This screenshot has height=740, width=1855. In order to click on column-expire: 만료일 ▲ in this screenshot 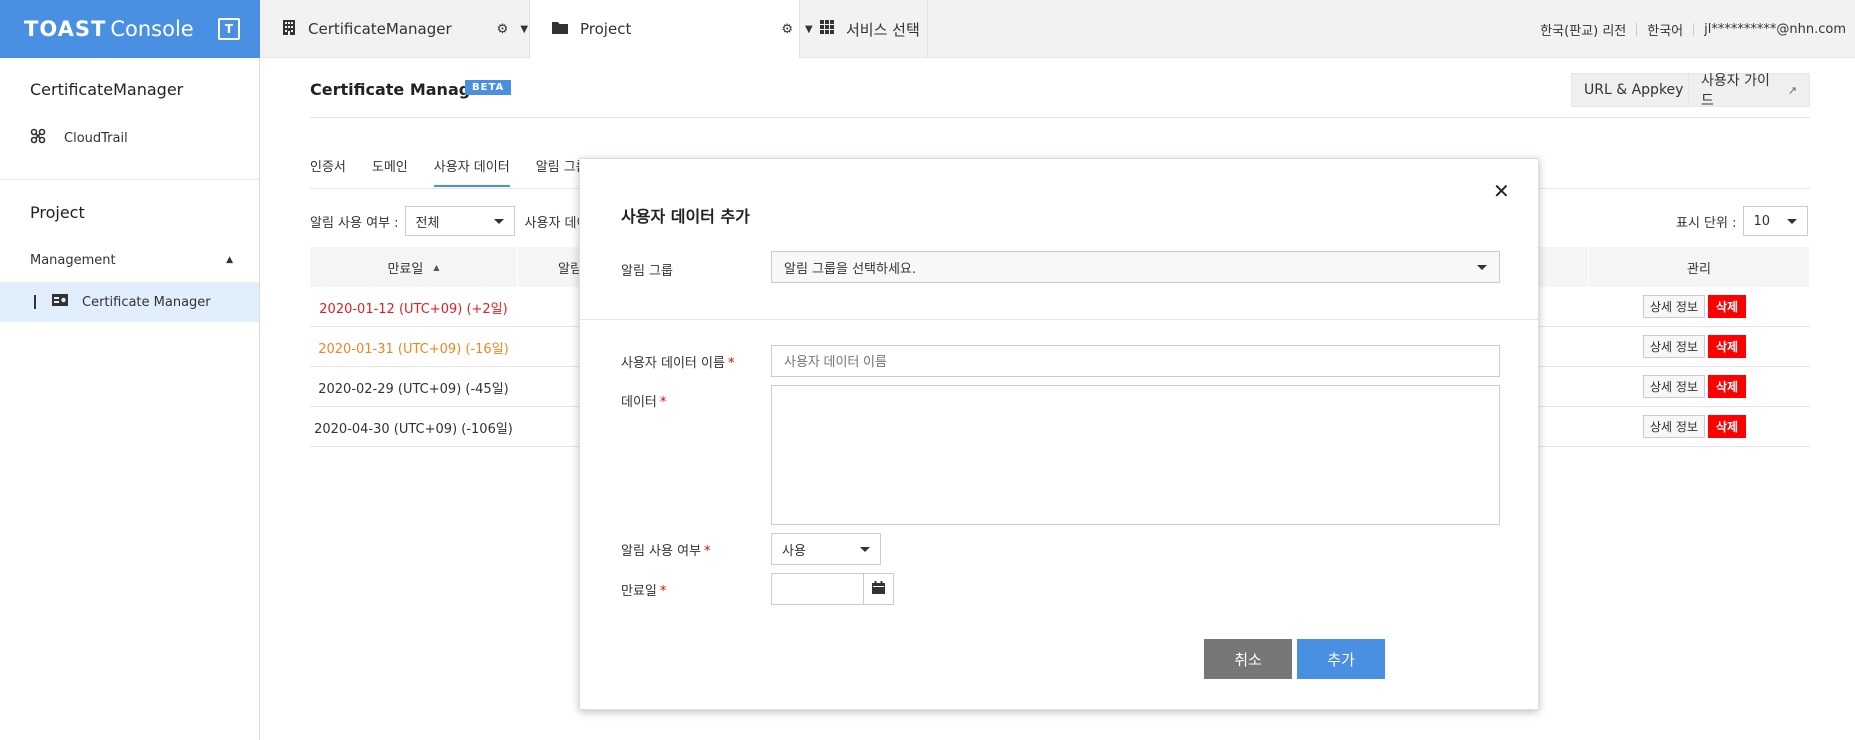, I will do `click(414, 267)`.